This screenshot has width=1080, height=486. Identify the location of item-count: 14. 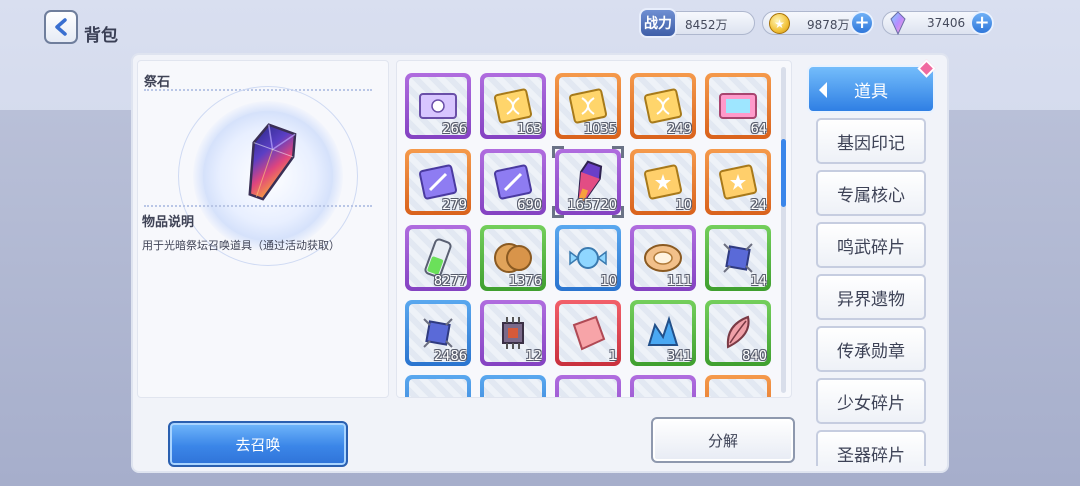
(758, 281).